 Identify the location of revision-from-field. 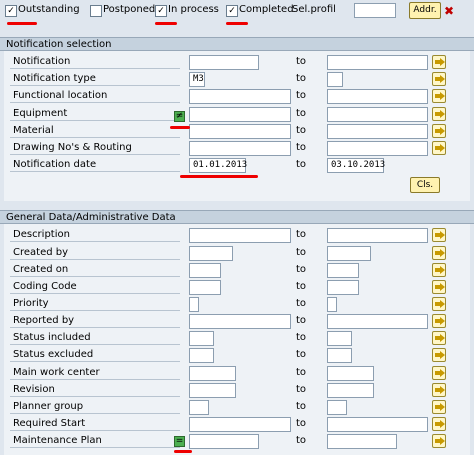
(212, 390).